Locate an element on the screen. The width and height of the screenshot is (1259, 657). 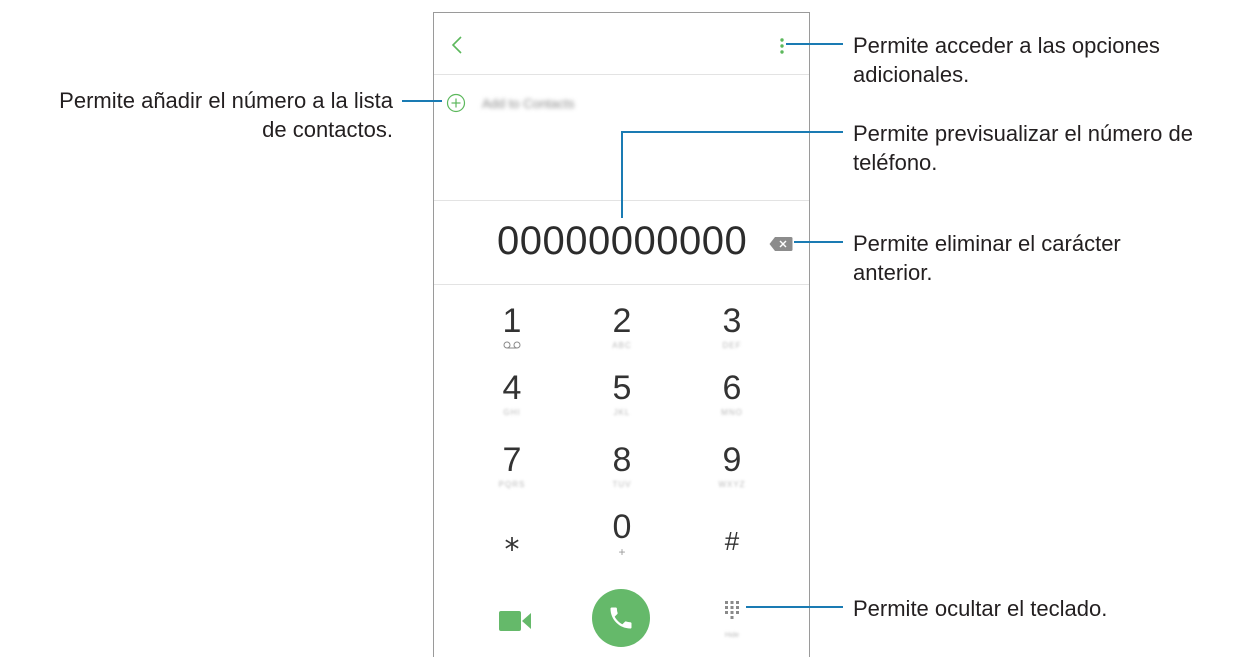
callout-line: Permite previsualizar el número de is located at coordinates (1023, 133).